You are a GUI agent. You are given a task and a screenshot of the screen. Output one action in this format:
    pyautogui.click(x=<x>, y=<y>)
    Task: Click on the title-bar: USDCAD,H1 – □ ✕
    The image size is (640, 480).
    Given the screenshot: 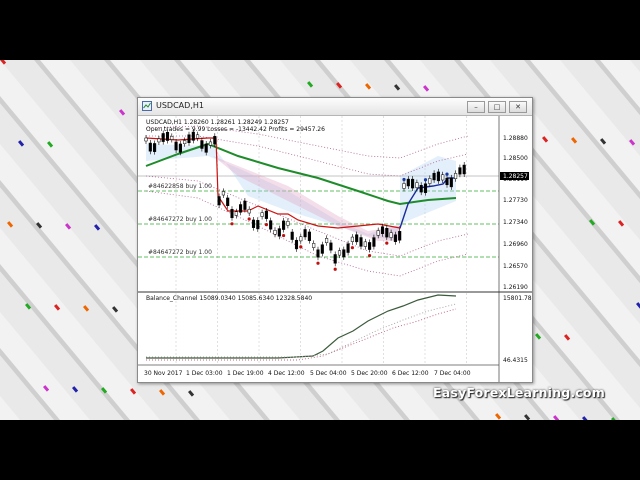 What is the action you would take?
    pyautogui.click(x=335, y=107)
    